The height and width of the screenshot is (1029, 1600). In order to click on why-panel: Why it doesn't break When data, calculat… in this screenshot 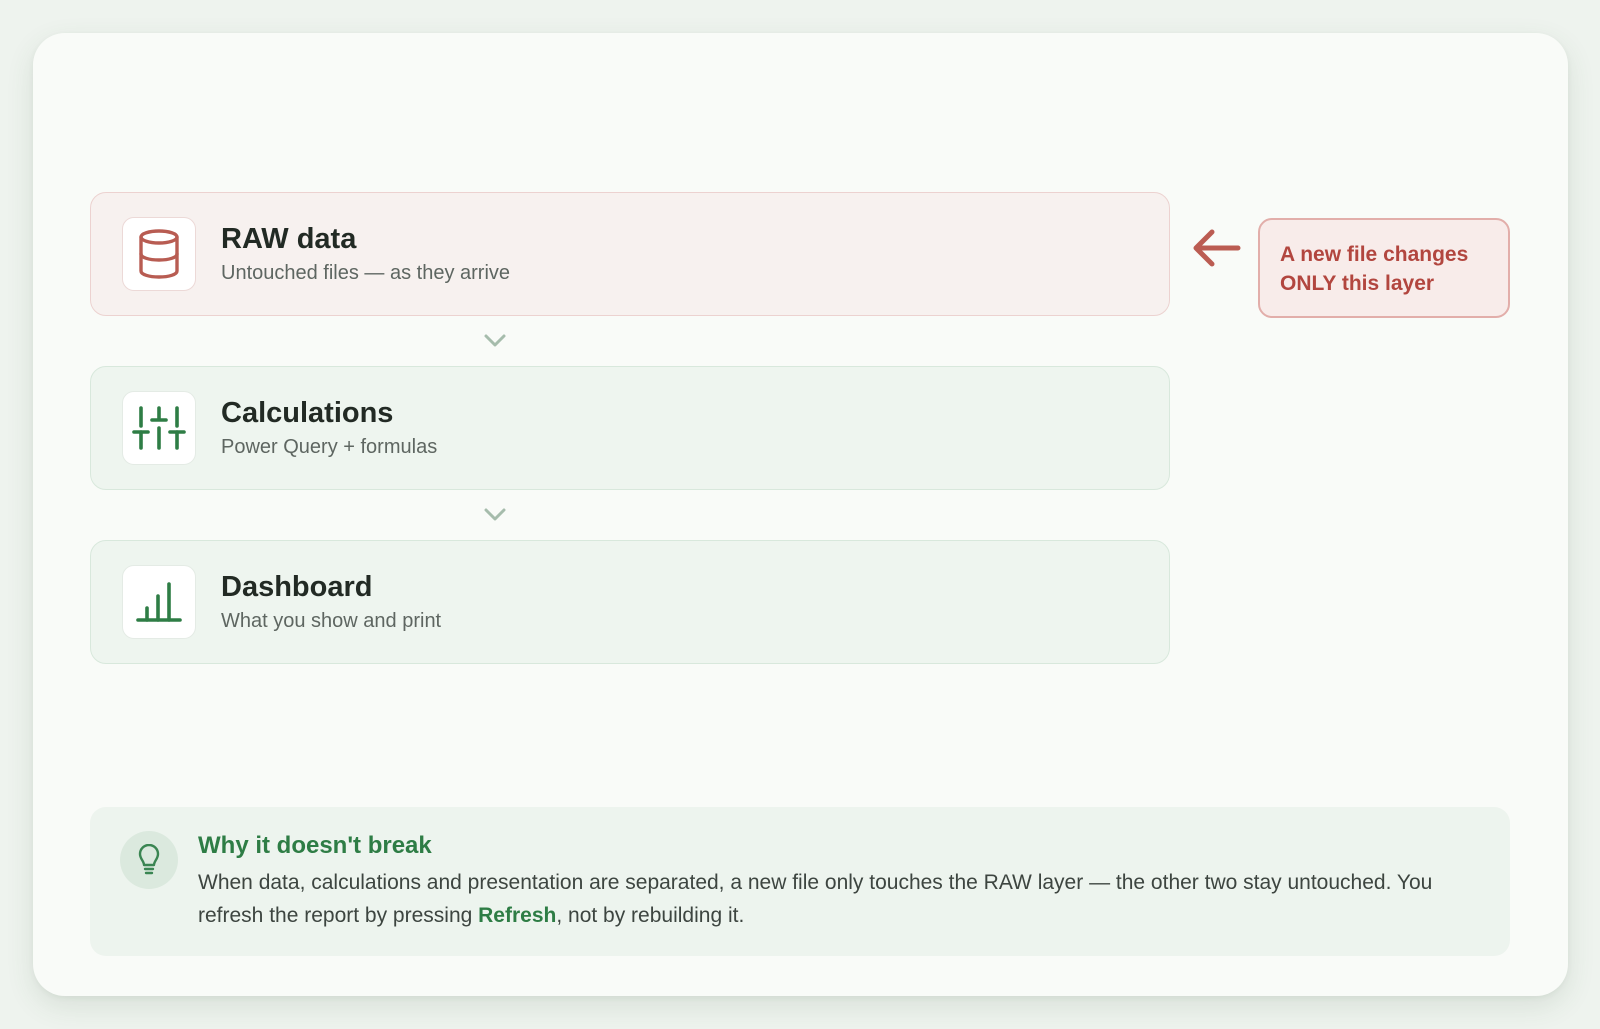, I will do `click(800, 881)`.